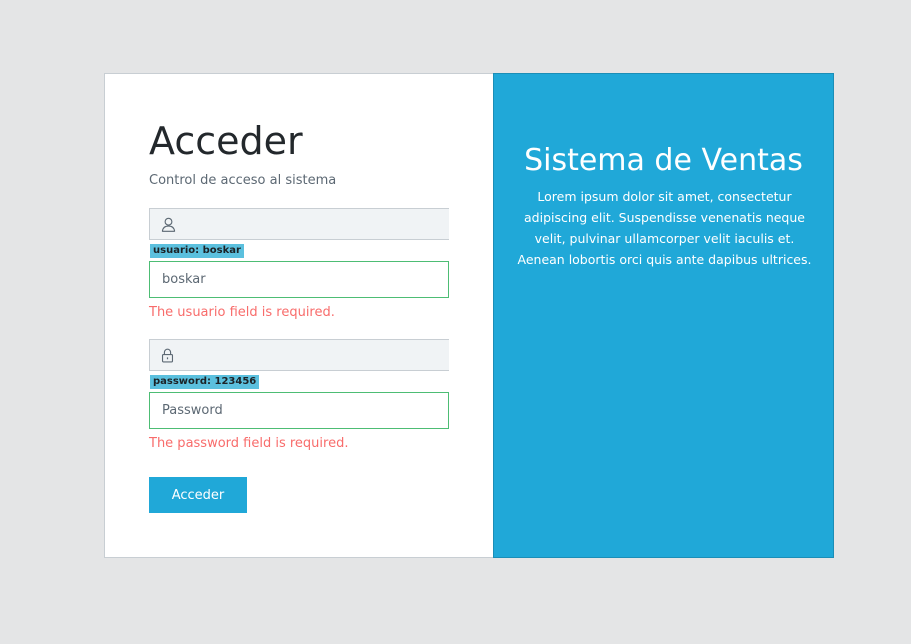 The width and height of the screenshot is (911, 644). I want to click on login-submit-button: Acceder, so click(198, 495).